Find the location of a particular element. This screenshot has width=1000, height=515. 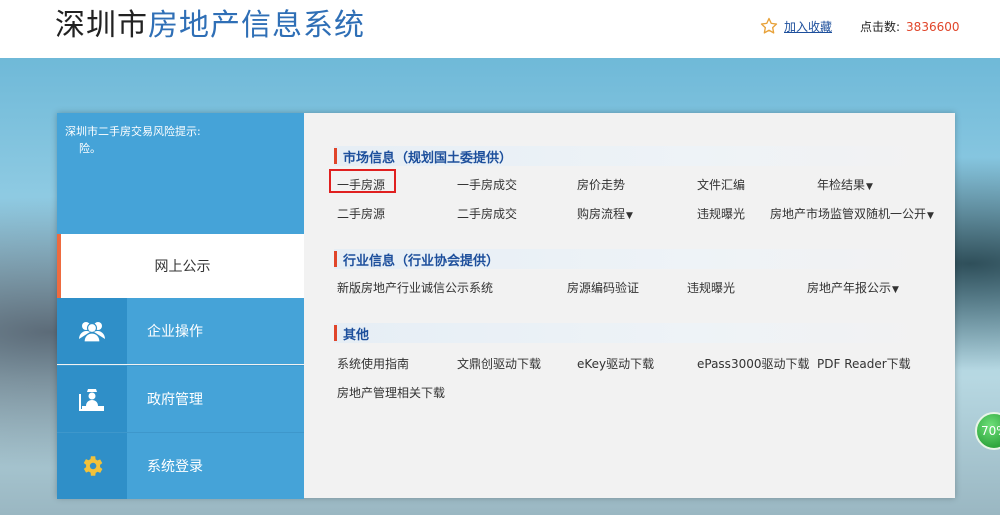

section-title-other: 其他 is located at coordinates (634, 333).